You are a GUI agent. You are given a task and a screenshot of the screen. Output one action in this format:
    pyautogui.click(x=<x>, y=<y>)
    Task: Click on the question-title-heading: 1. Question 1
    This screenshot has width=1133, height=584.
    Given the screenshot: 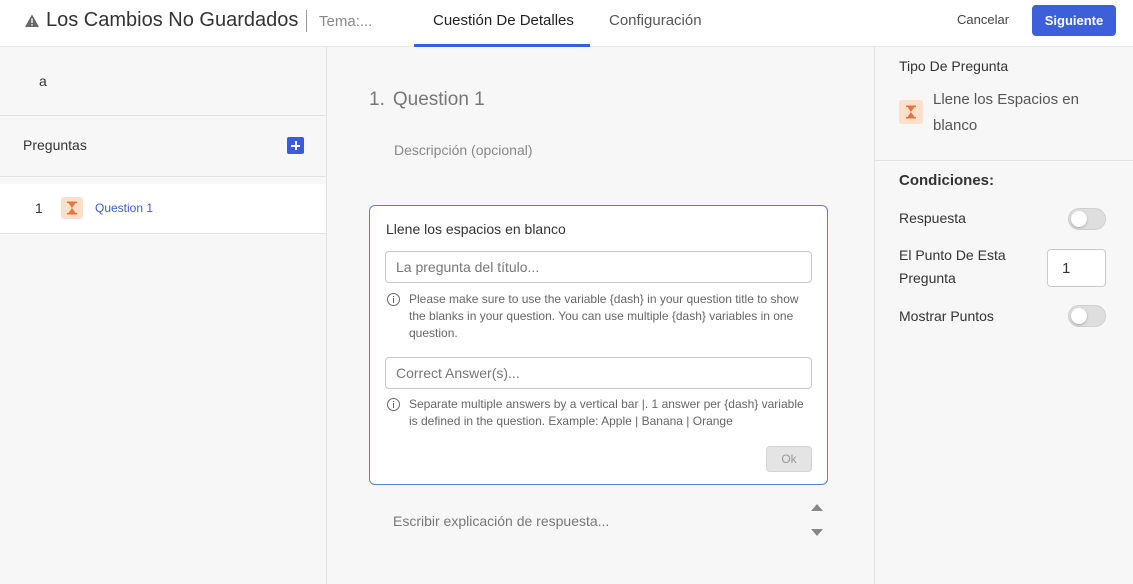 What is the action you would take?
    pyautogui.click(x=427, y=100)
    